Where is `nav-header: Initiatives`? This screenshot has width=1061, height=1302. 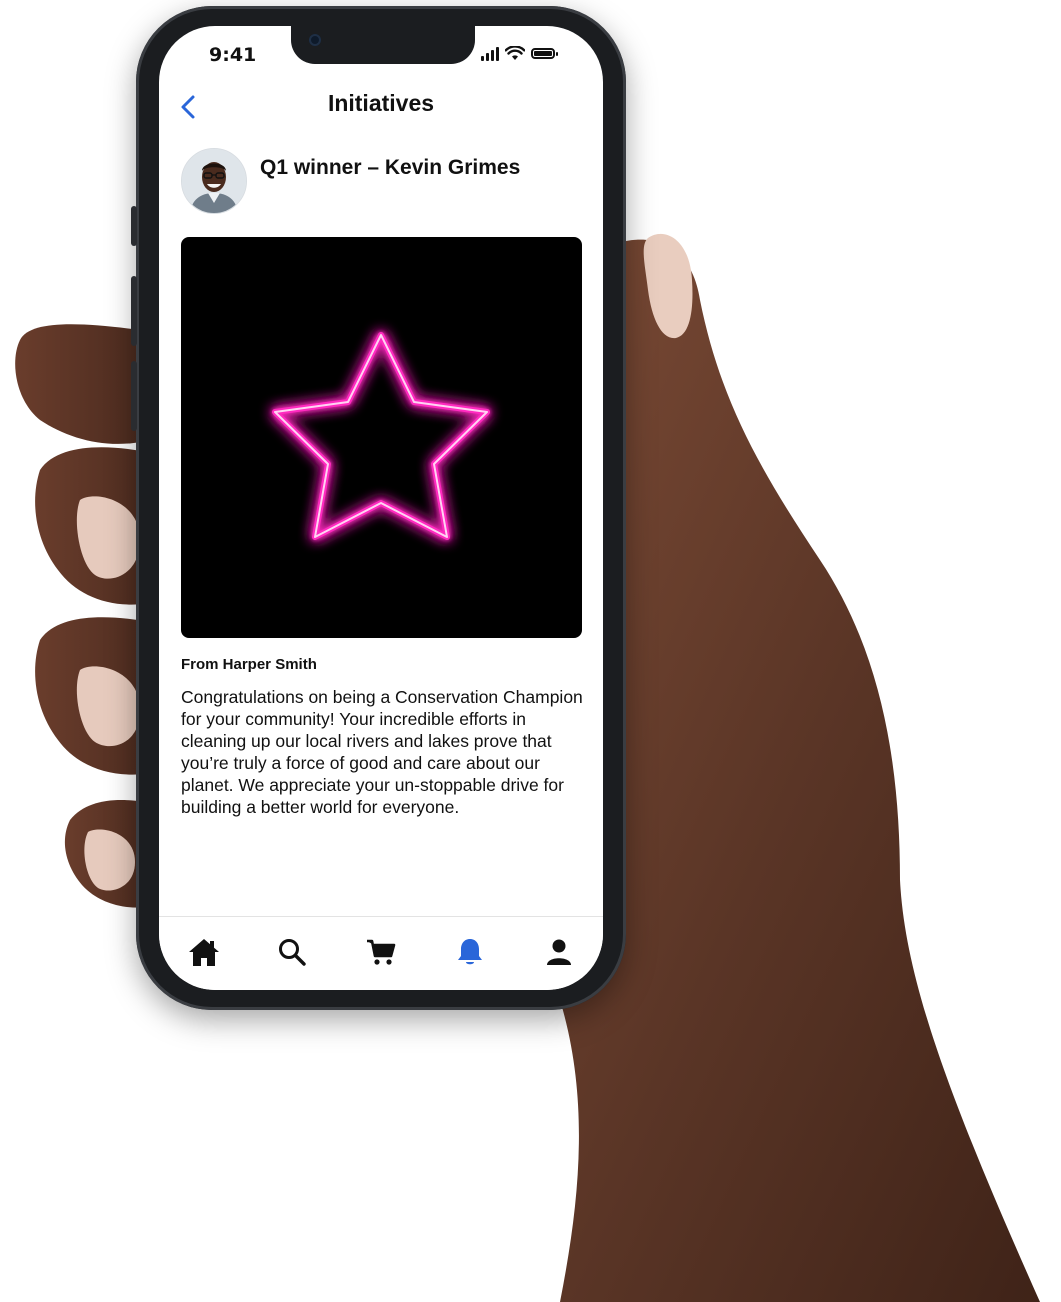
nav-header: Initiatives is located at coordinates (381, 106).